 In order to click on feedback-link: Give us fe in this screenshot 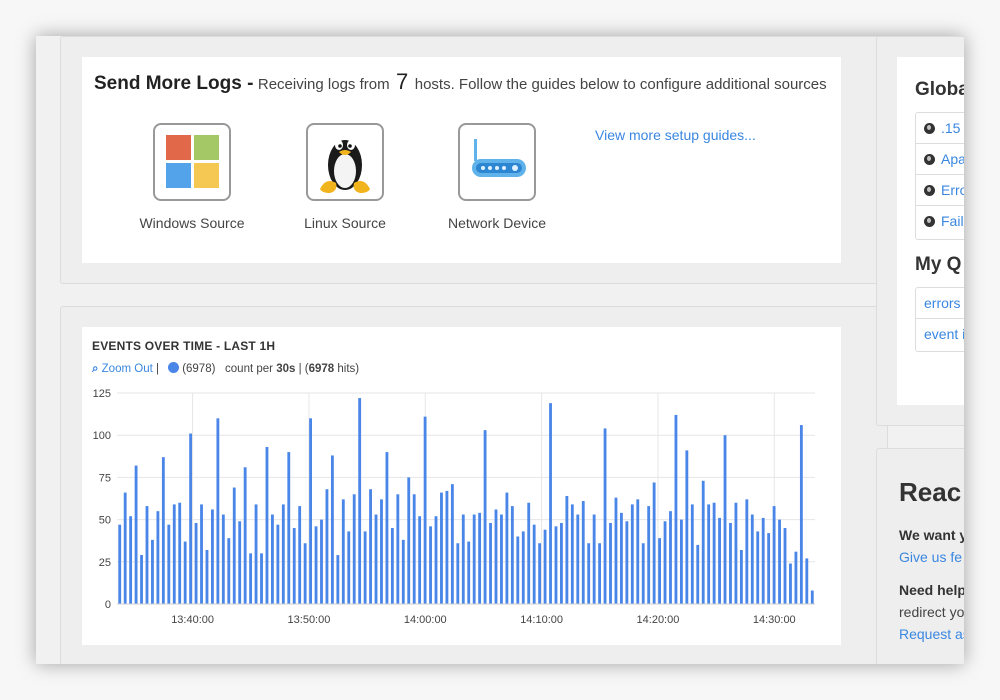, I will do `click(930, 557)`.